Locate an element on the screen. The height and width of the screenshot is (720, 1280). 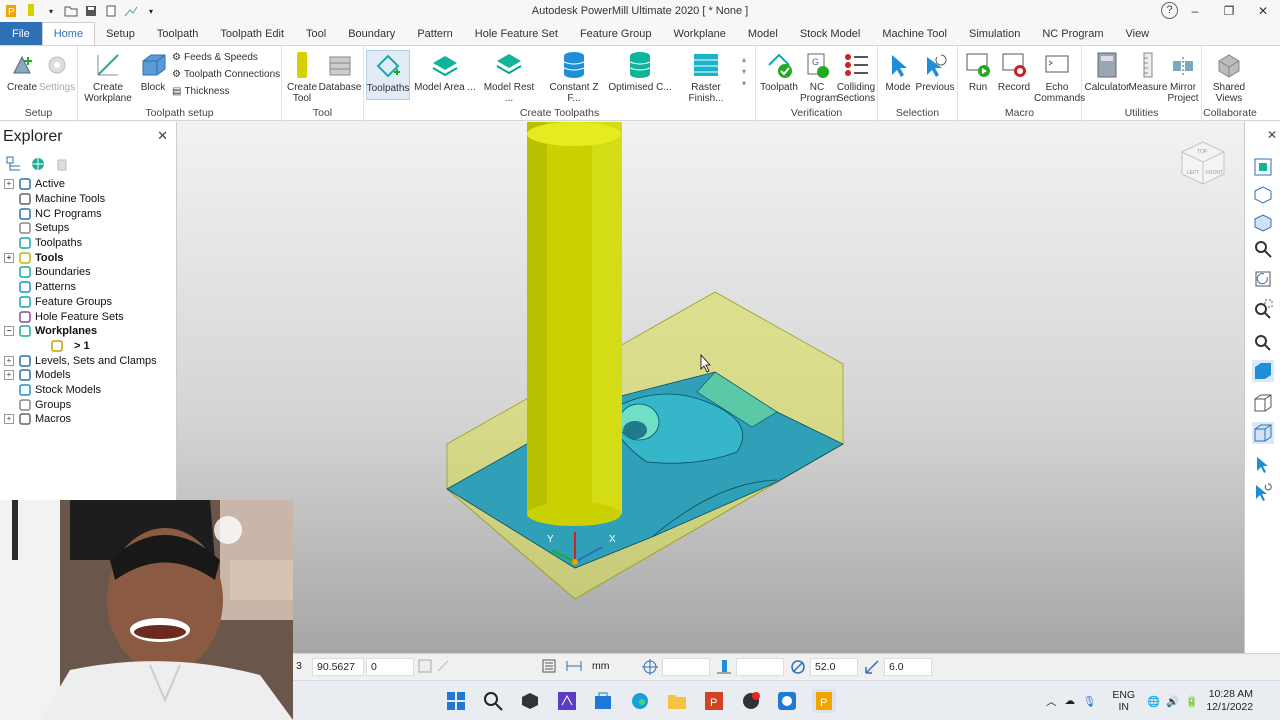
battery-icon: 🔋 is located at coordinates (1191, 701).